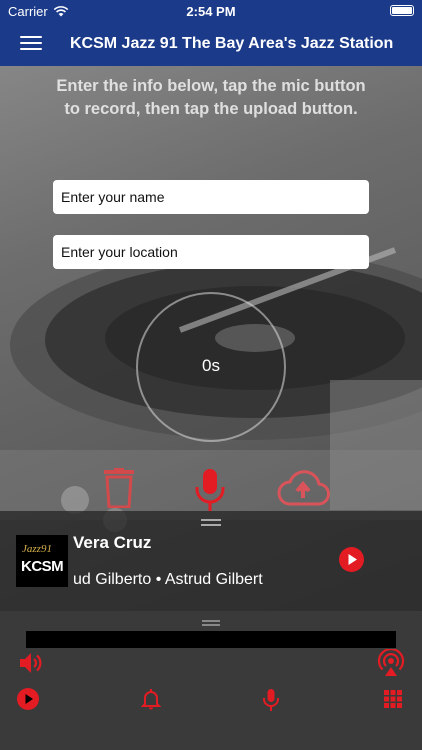  What do you see at coordinates (211, 639) in the screenshot?
I see `progress-track` at bounding box center [211, 639].